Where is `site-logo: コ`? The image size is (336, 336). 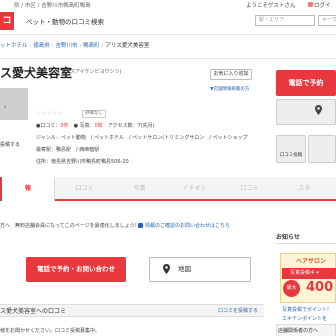
site-logo: コ is located at coordinates (7, 21).